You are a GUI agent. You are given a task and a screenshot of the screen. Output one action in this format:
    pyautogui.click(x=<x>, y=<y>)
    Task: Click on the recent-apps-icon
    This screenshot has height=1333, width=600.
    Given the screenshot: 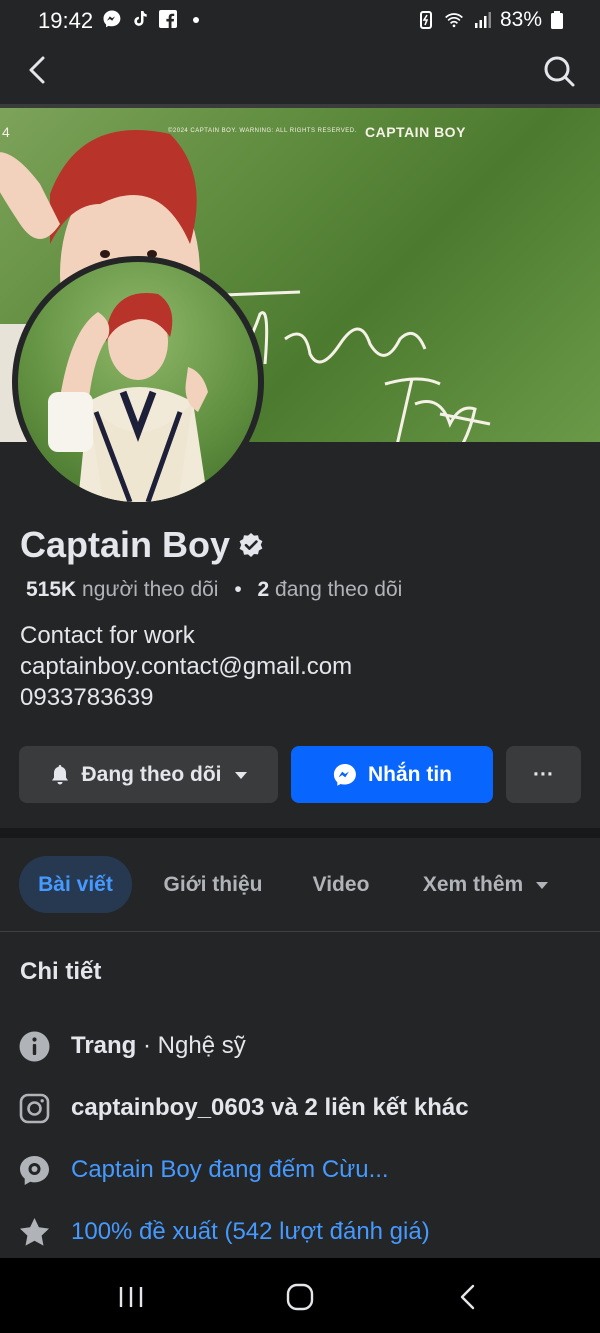 What is the action you would take?
    pyautogui.click(x=131, y=1297)
    